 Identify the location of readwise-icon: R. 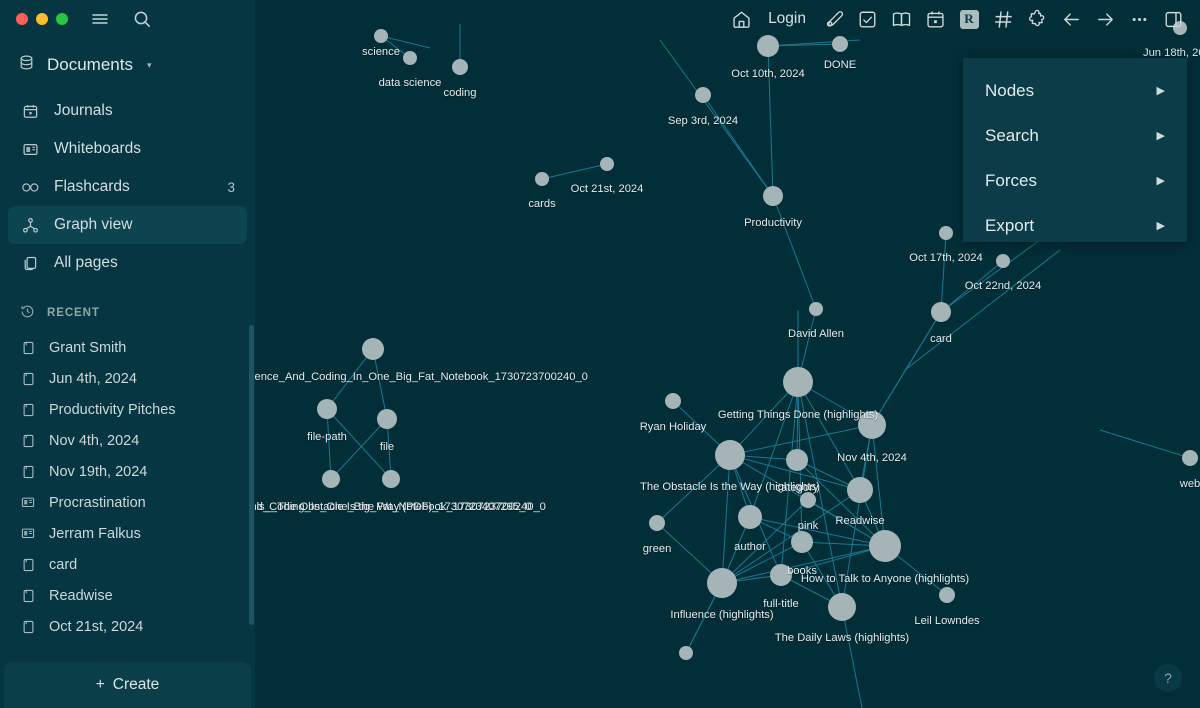
(969, 19).